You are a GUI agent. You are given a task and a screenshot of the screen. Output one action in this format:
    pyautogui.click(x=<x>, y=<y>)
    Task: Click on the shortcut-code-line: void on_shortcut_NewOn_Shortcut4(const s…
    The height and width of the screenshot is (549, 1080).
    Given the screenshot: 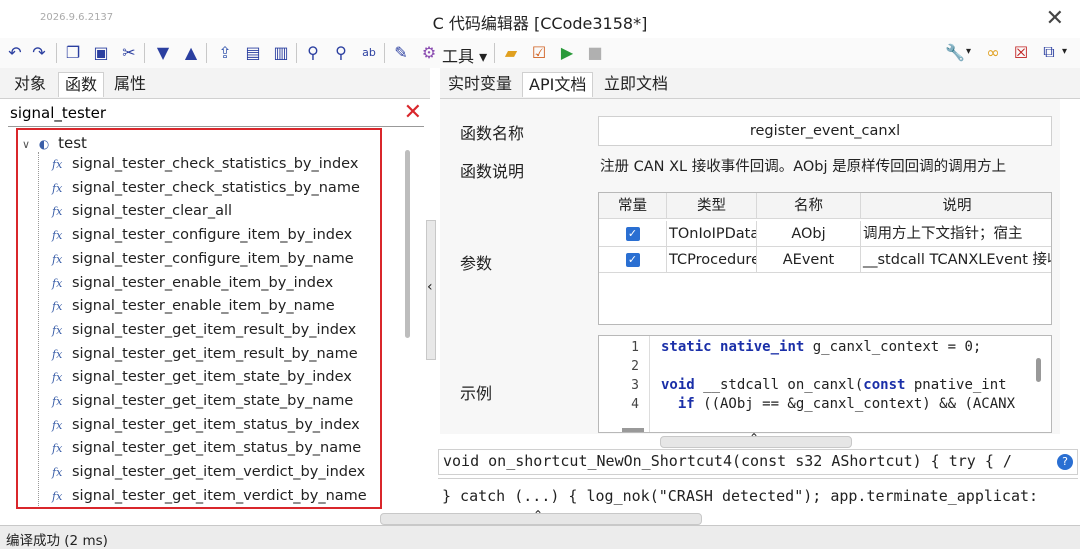 What is the action you would take?
    pyautogui.click(x=758, y=462)
    